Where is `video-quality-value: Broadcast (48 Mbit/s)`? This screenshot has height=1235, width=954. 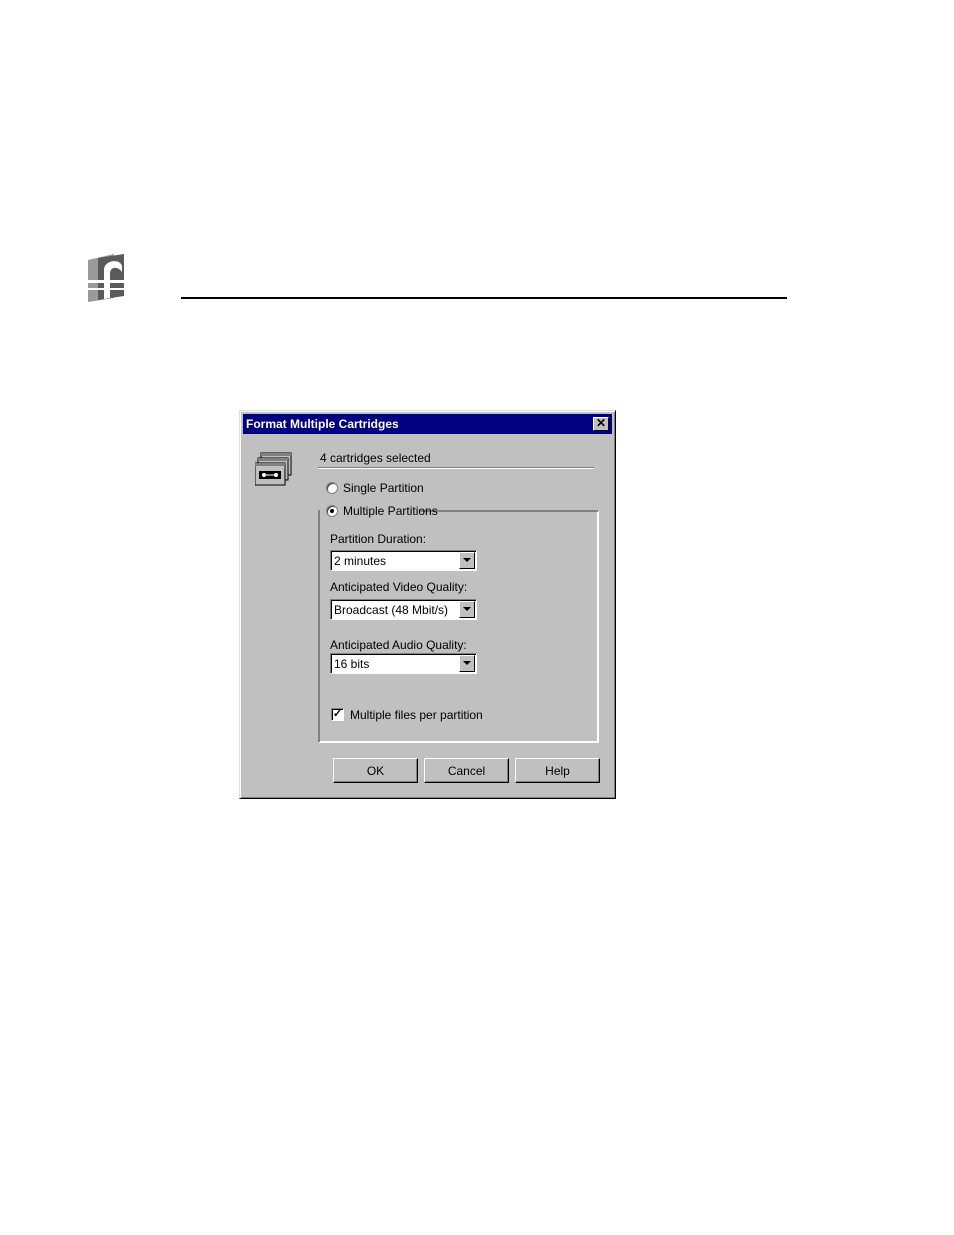 video-quality-value: Broadcast (48 Mbit/s) is located at coordinates (391, 610).